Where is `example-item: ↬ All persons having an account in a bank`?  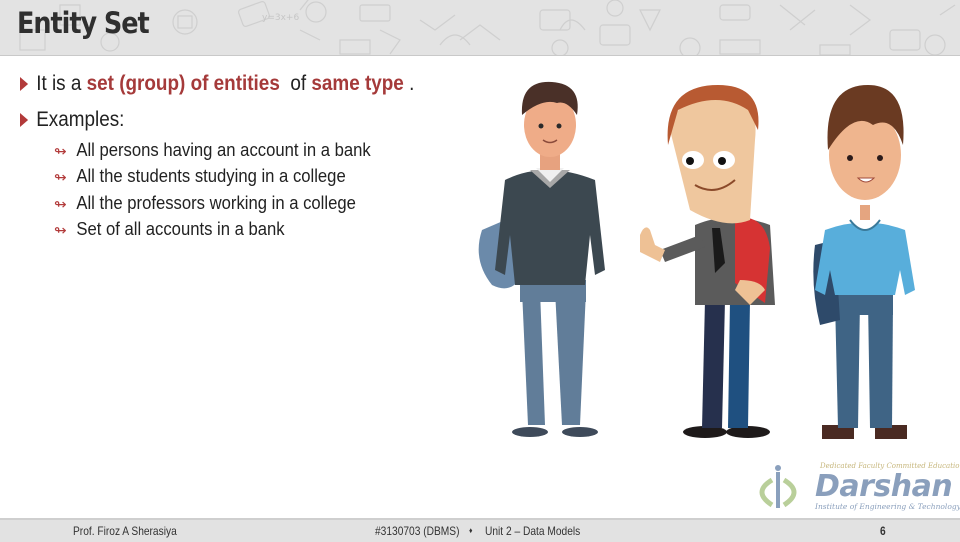 example-item: ↬ All persons having an account in a bank is located at coordinates (212, 150).